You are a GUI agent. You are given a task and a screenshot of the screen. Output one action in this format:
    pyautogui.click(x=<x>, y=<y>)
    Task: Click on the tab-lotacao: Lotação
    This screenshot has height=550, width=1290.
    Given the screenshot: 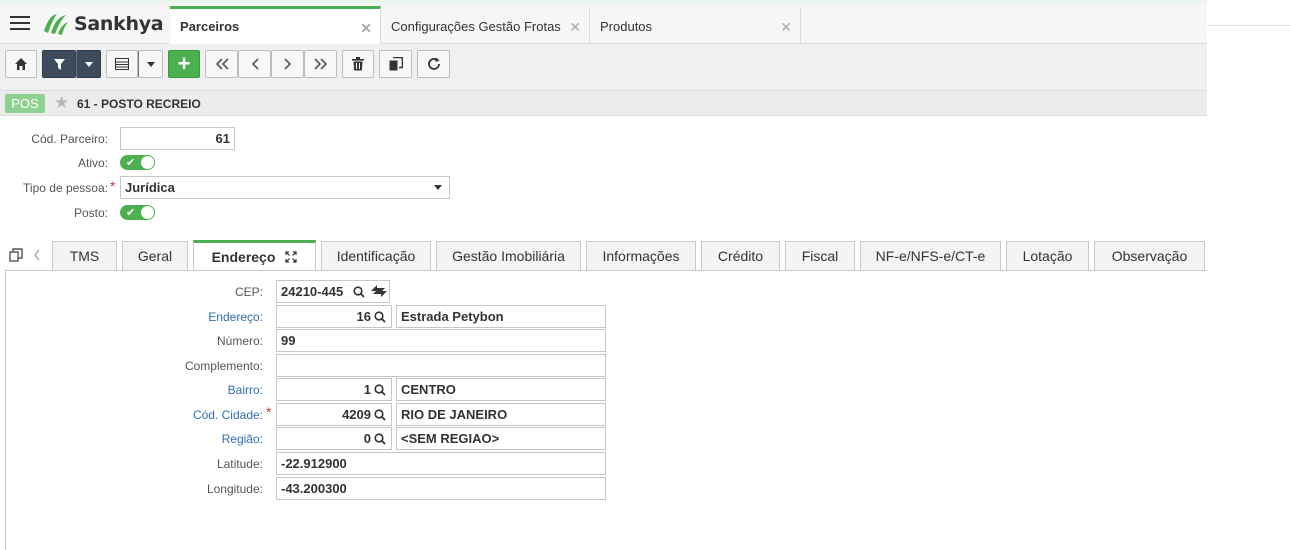 What is the action you would take?
    pyautogui.click(x=1047, y=255)
    